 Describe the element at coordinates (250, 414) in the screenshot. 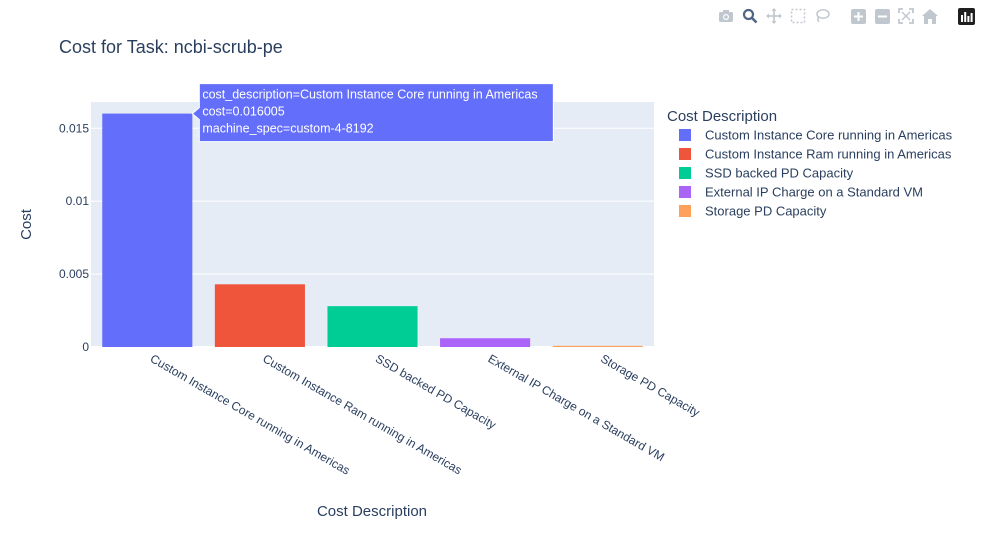

I see `x-tick-label: Custom Instance Core running in Americas` at that location.